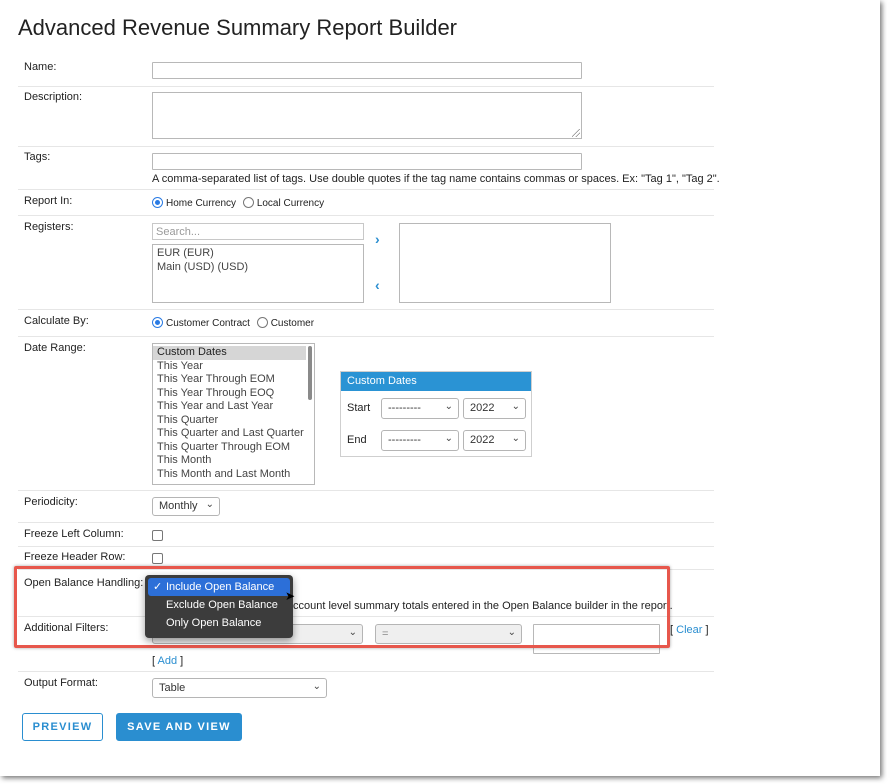 Image resolution: width=894 pixels, height=784 pixels. Describe the element at coordinates (157, 535) in the screenshot. I see `freeze-left-checkbox` at that location.